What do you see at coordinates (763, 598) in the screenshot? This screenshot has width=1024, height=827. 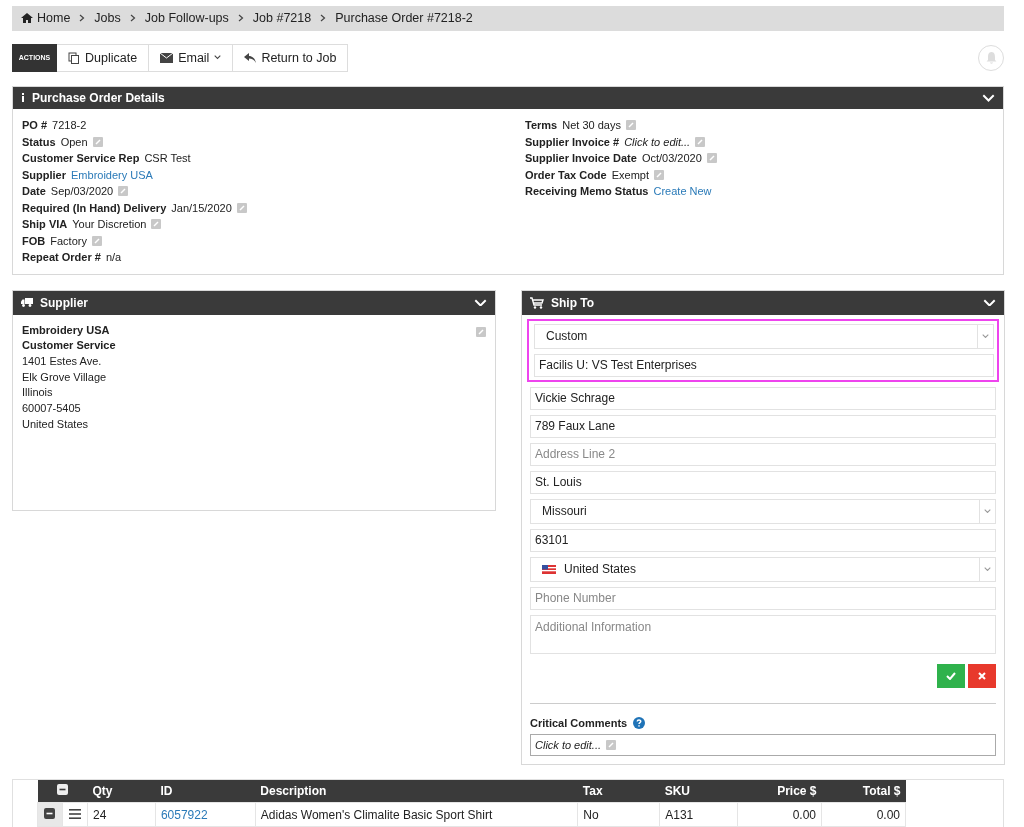 I see `input-field: Phone Number` at bounding box center [763, 598].